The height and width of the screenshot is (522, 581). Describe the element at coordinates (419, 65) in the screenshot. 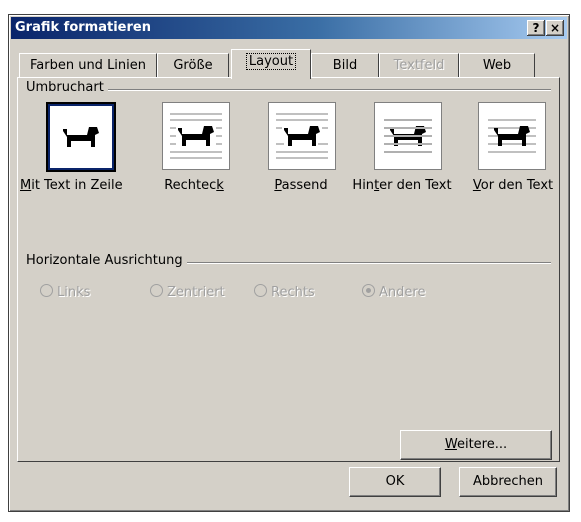

I see `tab-textbox: Textfeld` at that location.